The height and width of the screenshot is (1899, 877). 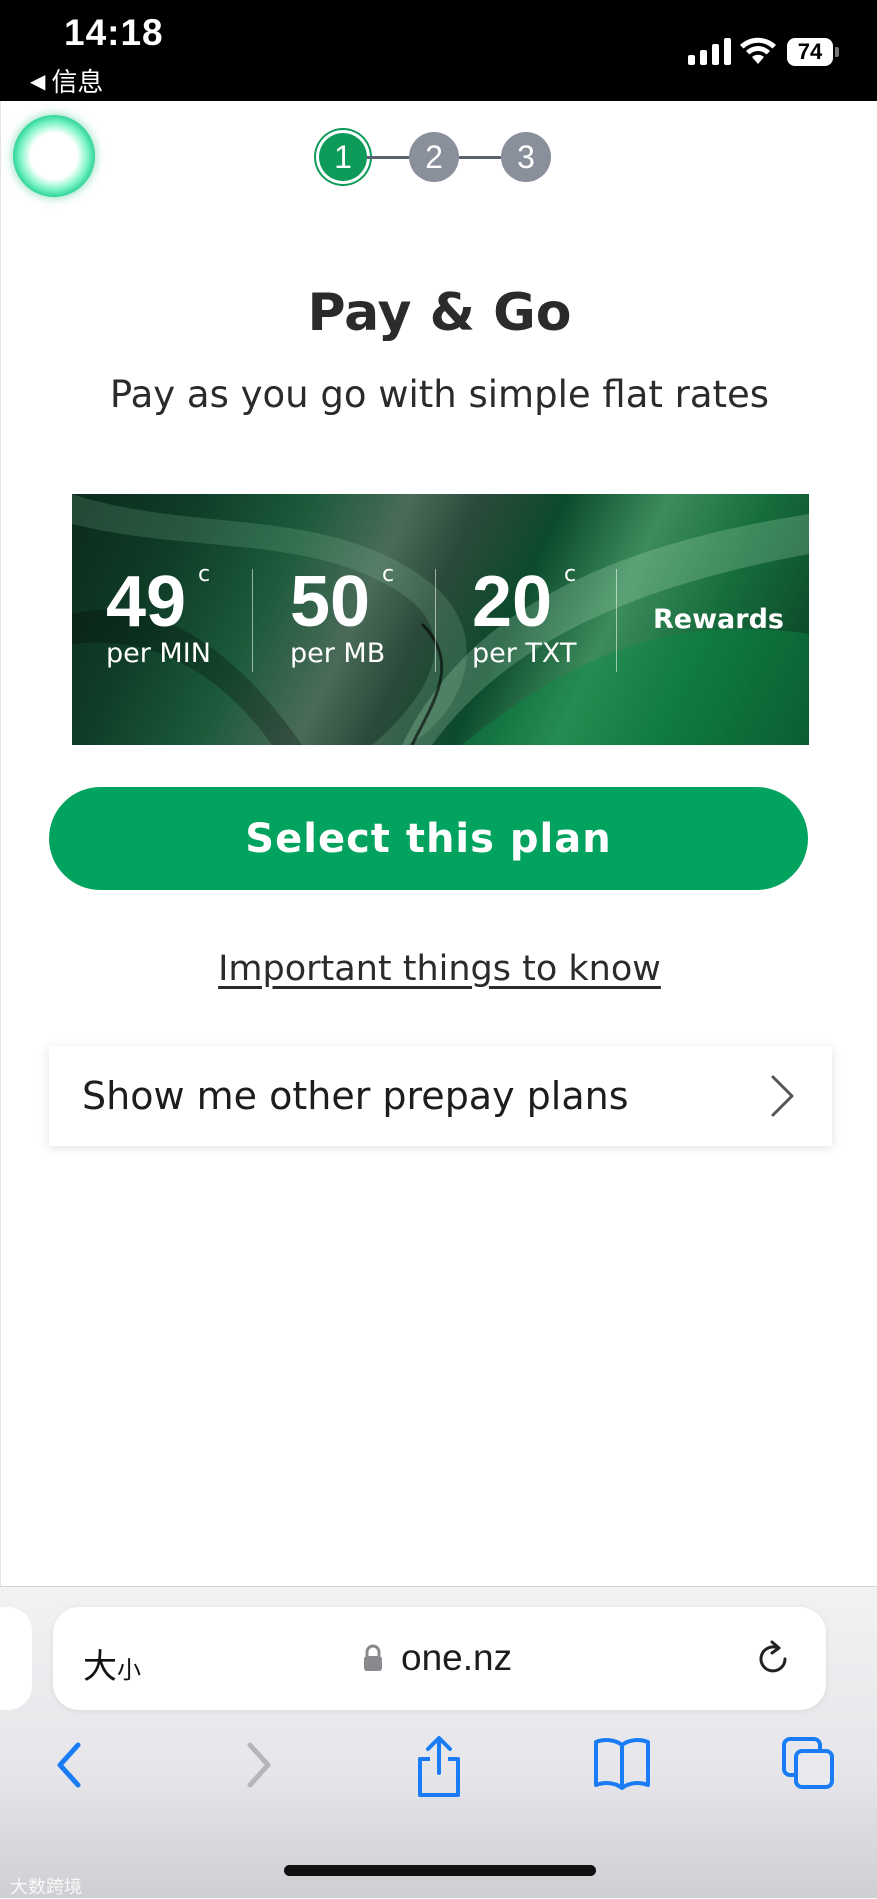 What do you see at coordinates (808, 1763) in the screenshot?
I see `tabs-icon` at bounding box center [808, 1763].